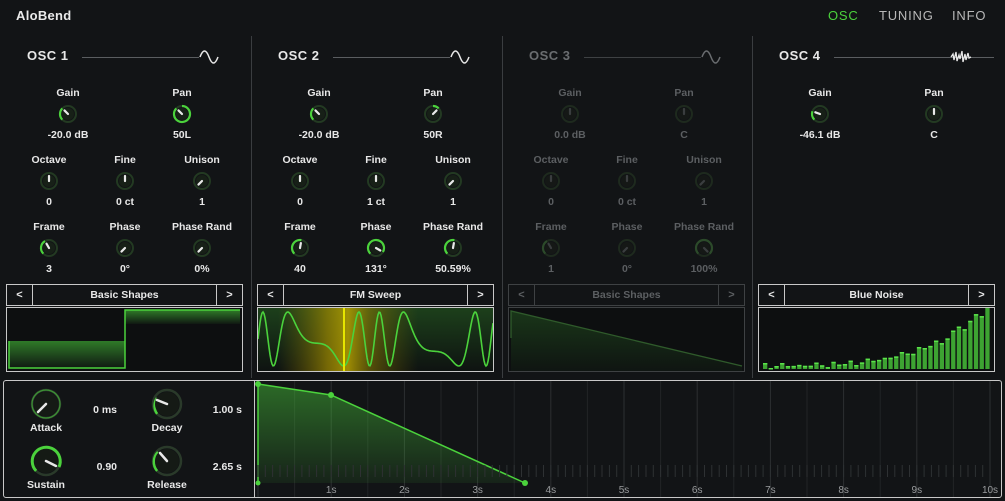 The image size is (1005, 501). Describe the element at coordinates (376, 57) in the screenshot. I see `osc-header: OSC 2` at that location.